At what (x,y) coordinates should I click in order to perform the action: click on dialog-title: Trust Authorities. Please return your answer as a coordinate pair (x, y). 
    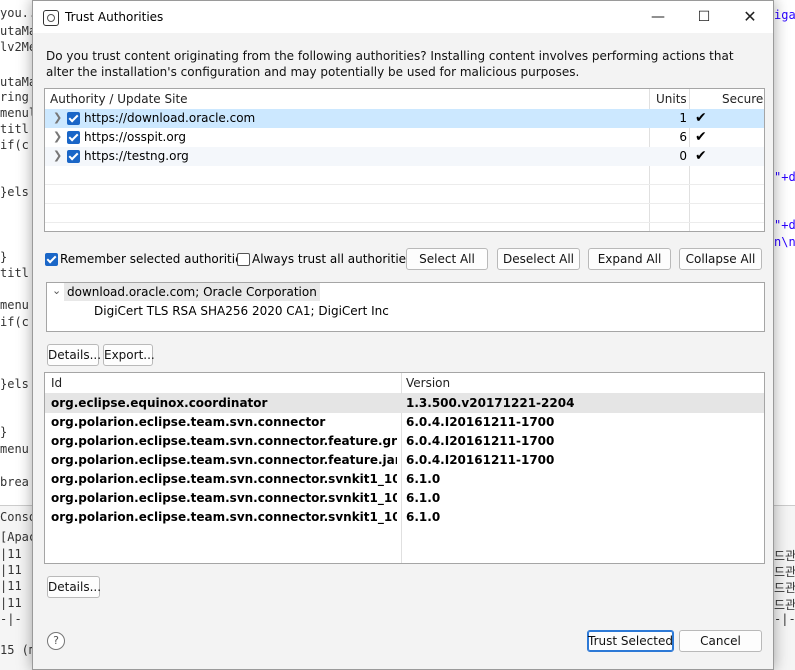
    Looking at the image, I should click on (114, 17).